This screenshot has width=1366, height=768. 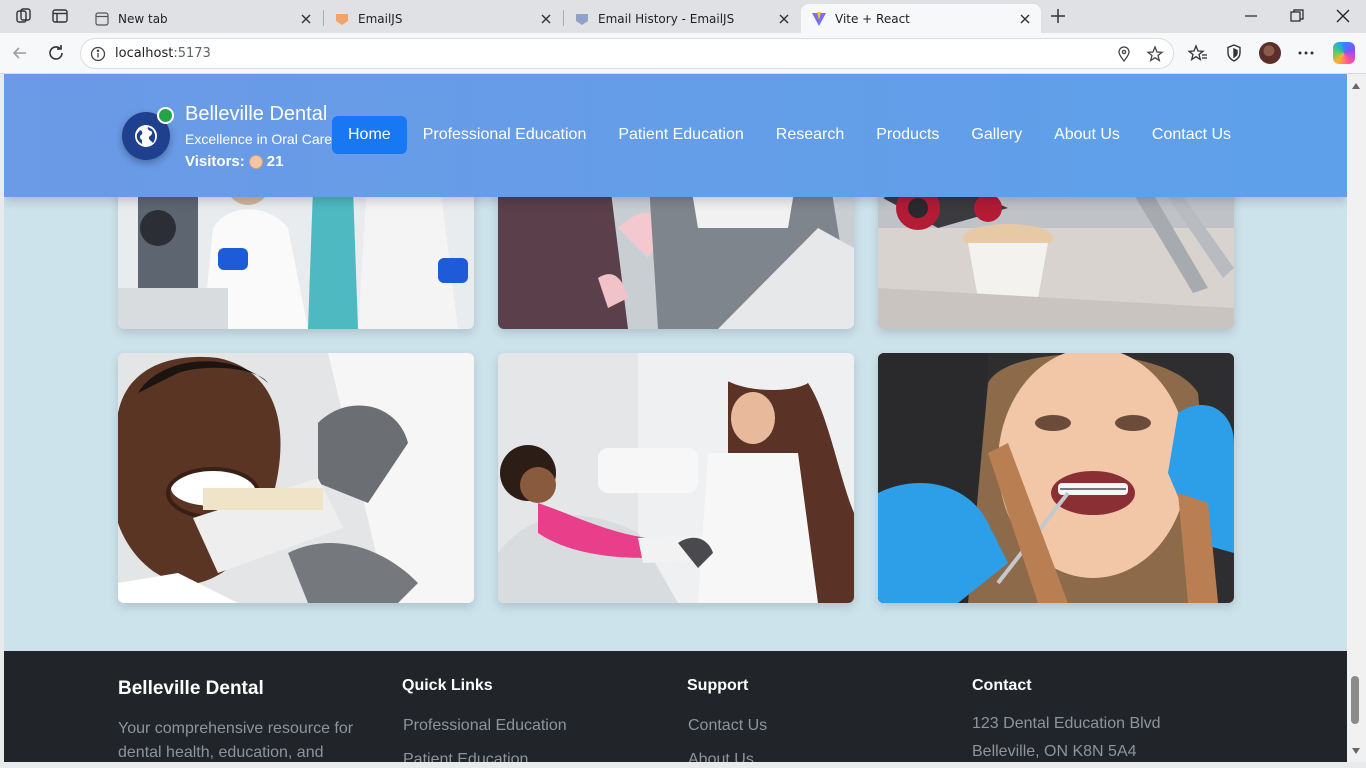 I want to click on location-pin-icon, so click(x=1124, y=54).